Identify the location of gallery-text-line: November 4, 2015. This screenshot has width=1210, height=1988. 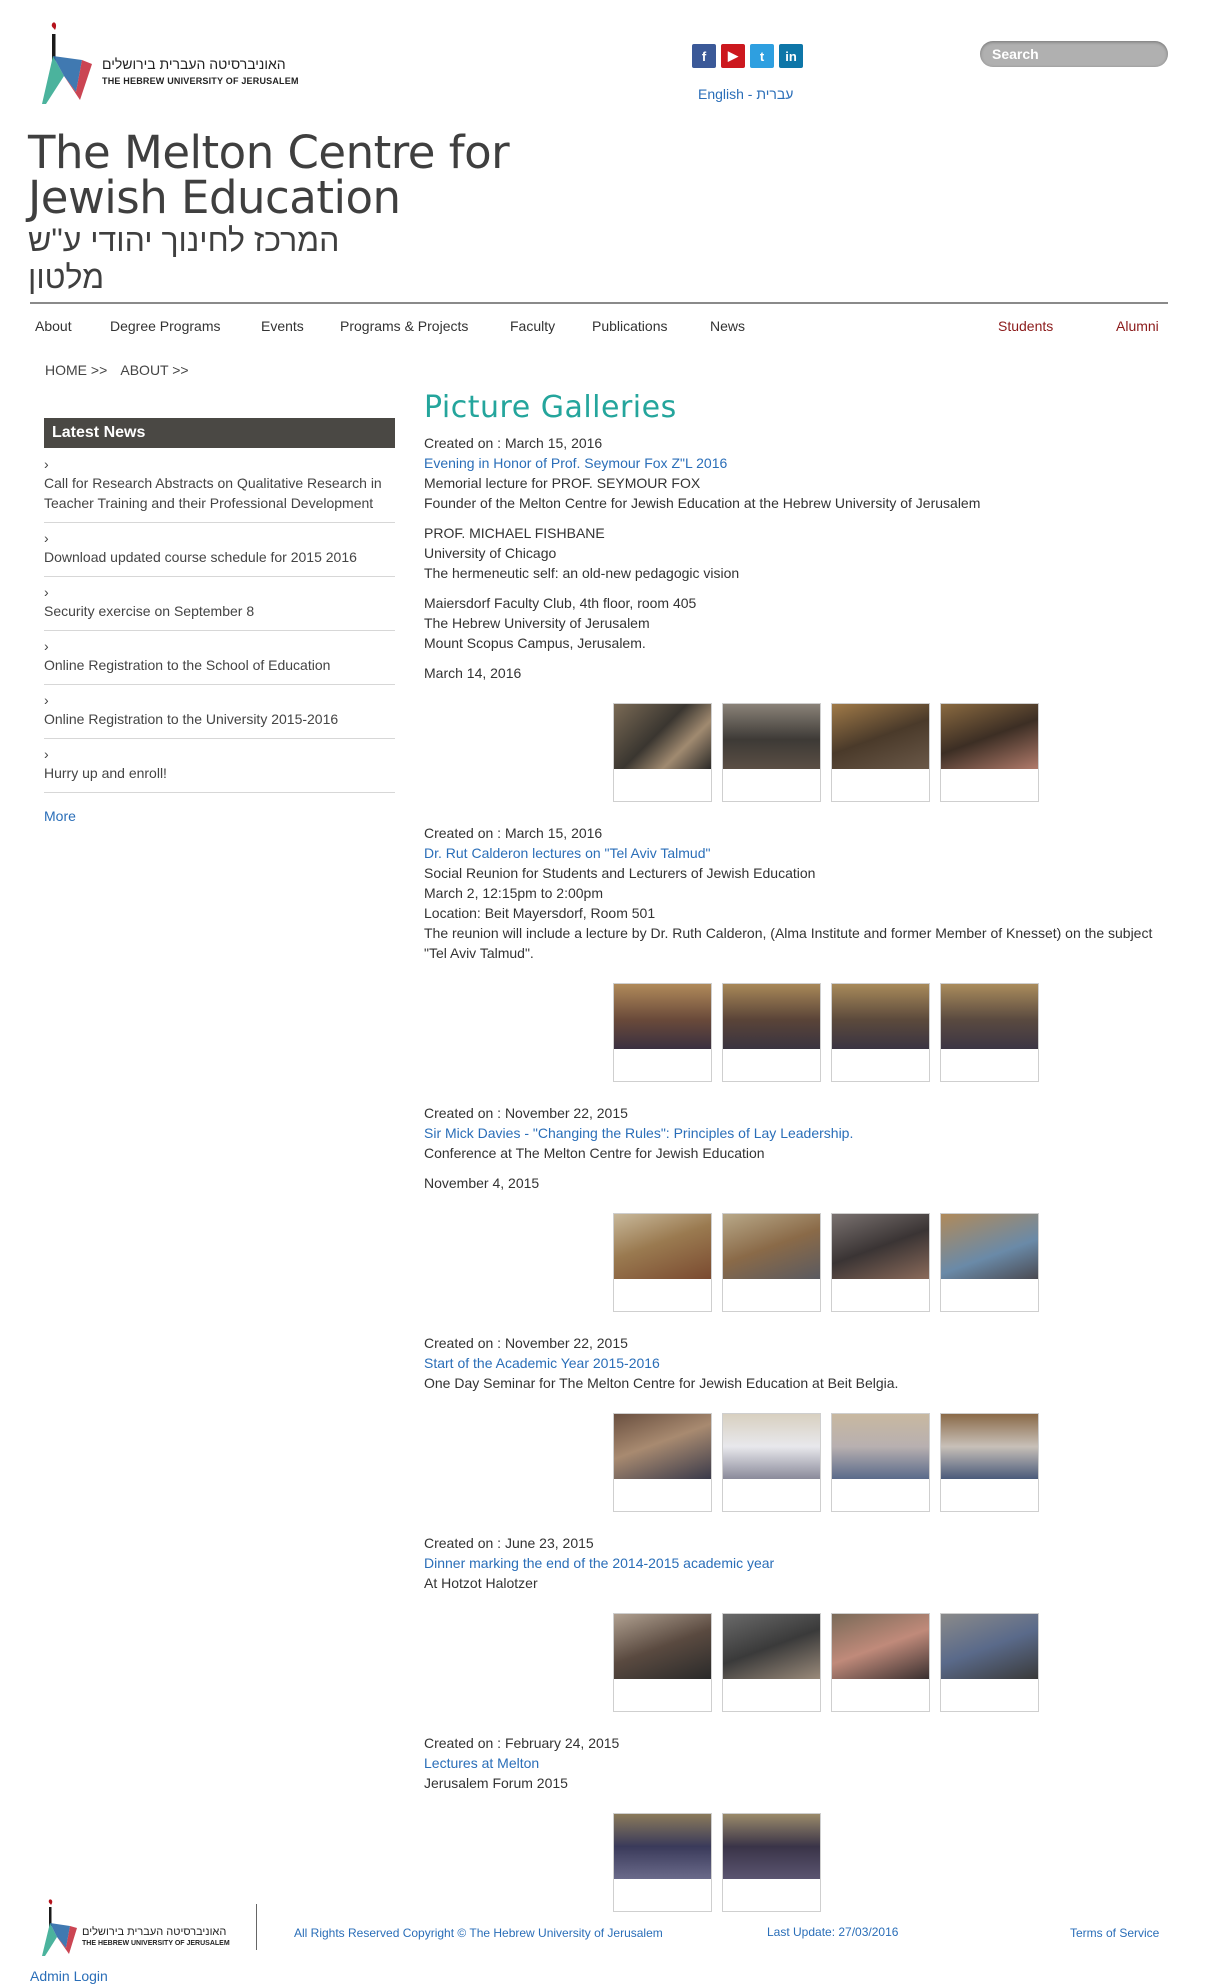
(482, 1183).